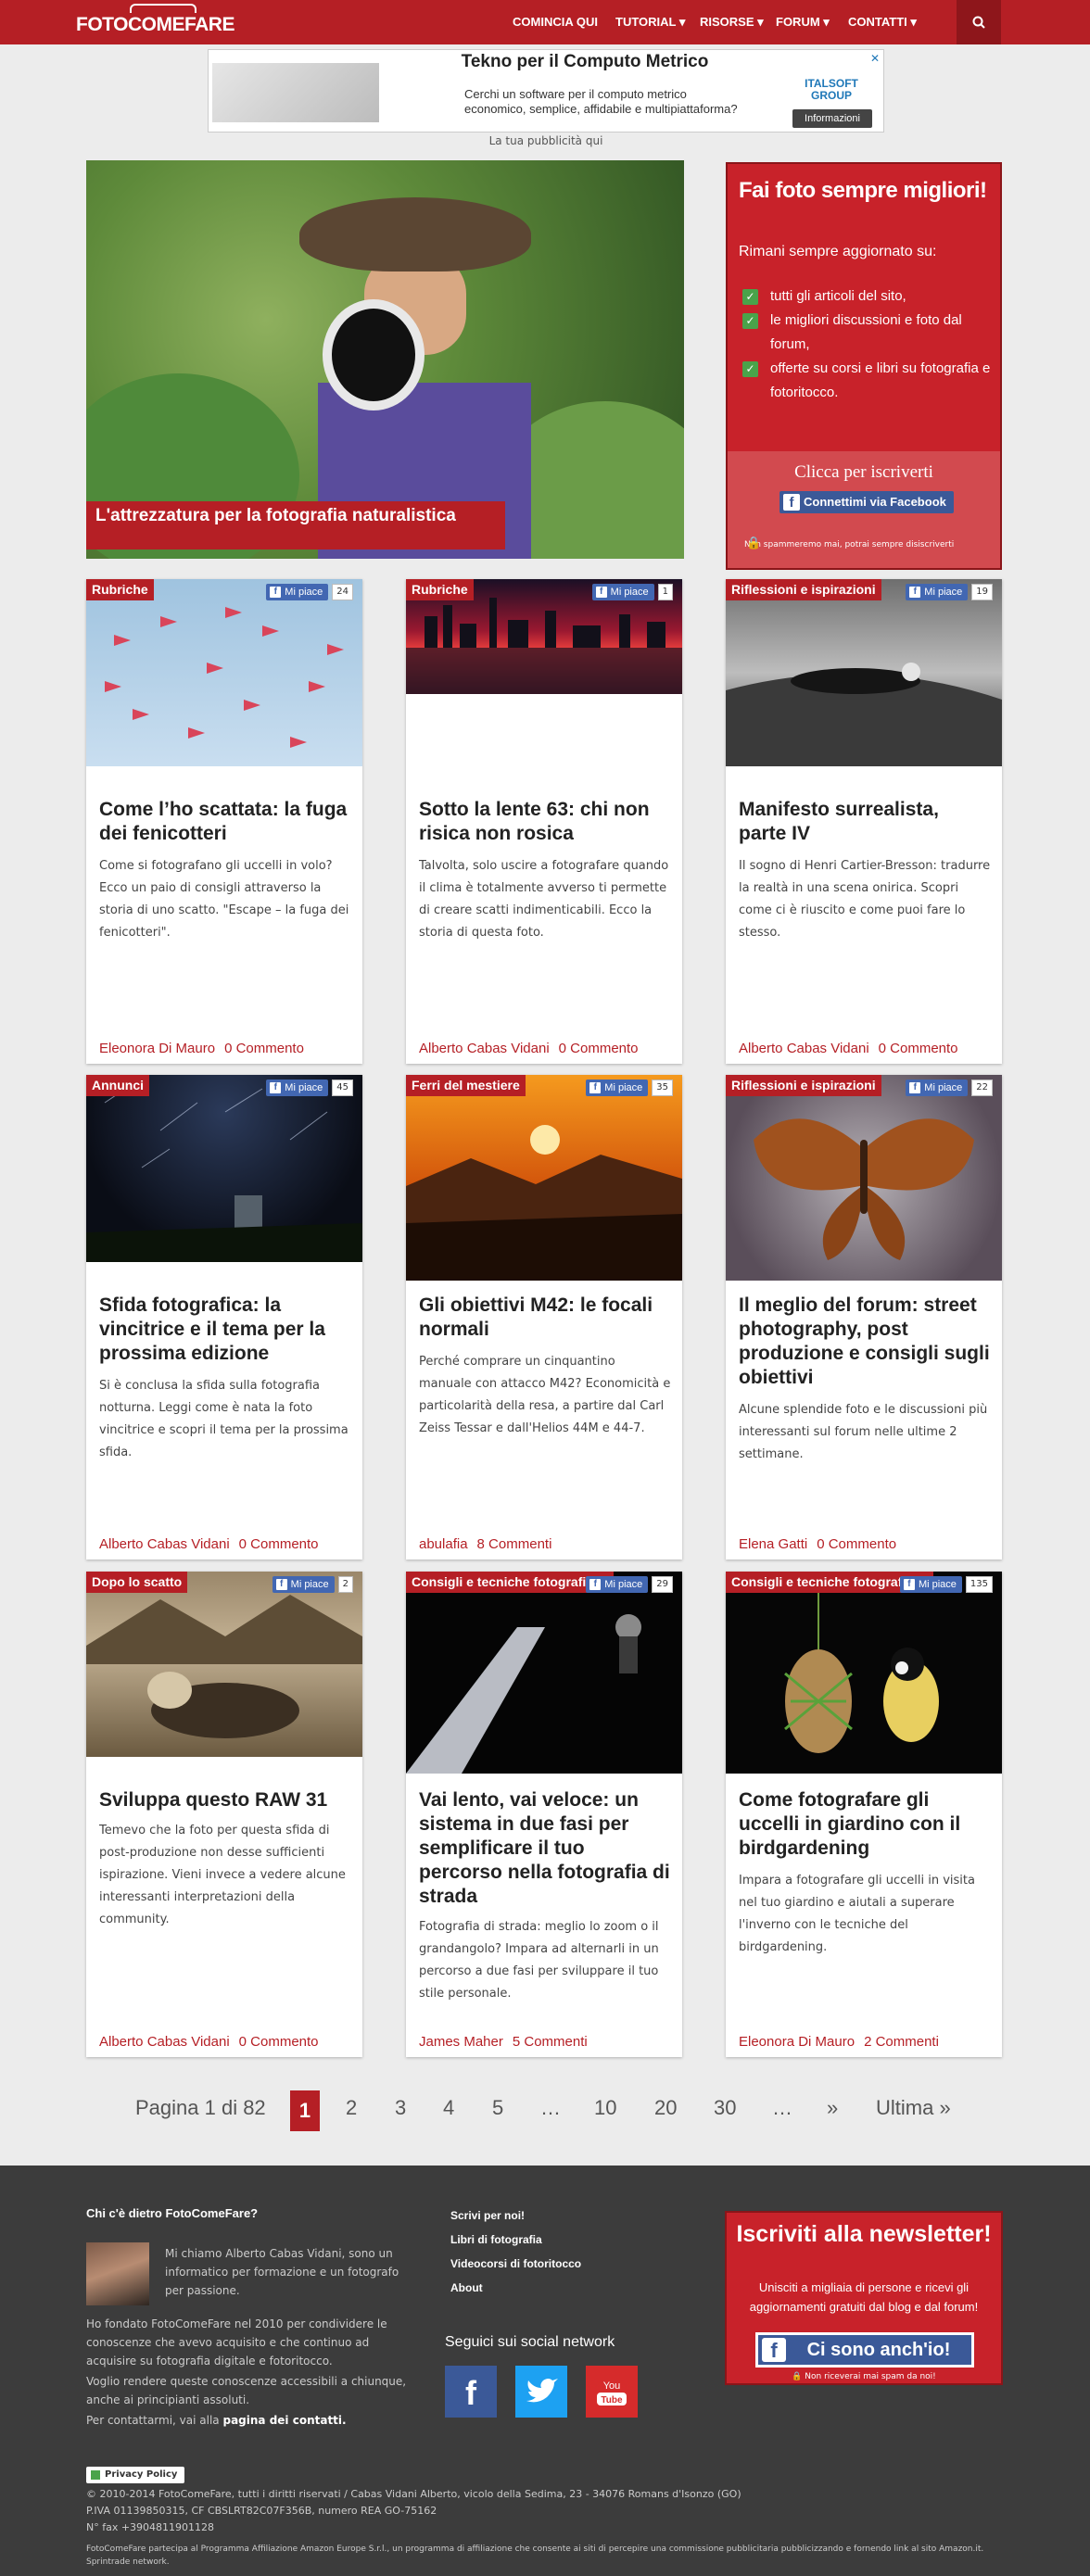 The height and width of the screenshot is (2576, 1090). What do you see at coordinates (832, 119) in the screenshot?
I see `ad-info-button: Informazioni` at bounding box center [832, 119].